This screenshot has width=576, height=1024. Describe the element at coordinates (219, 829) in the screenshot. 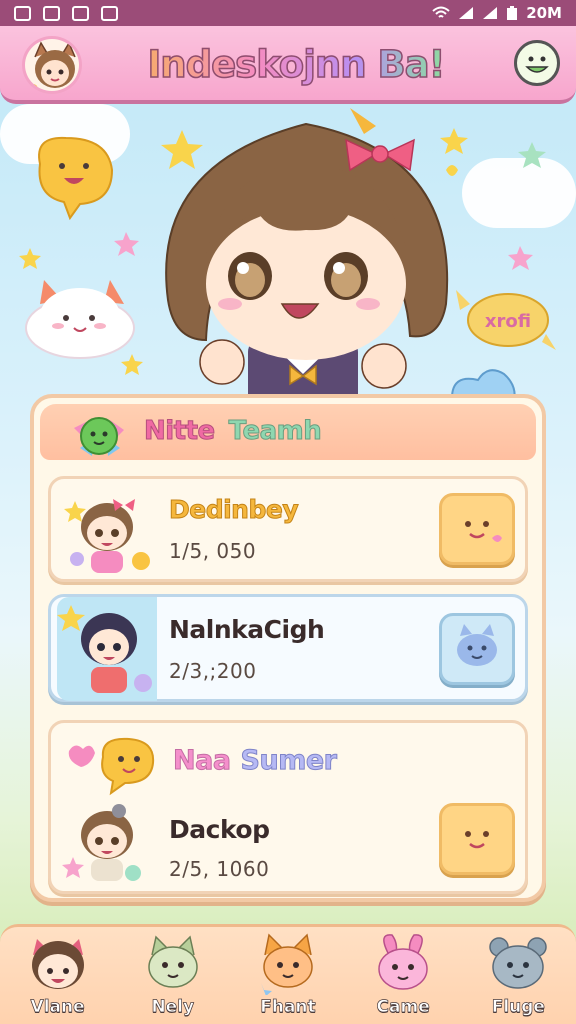

I see `member-name: Dackop` at that location.